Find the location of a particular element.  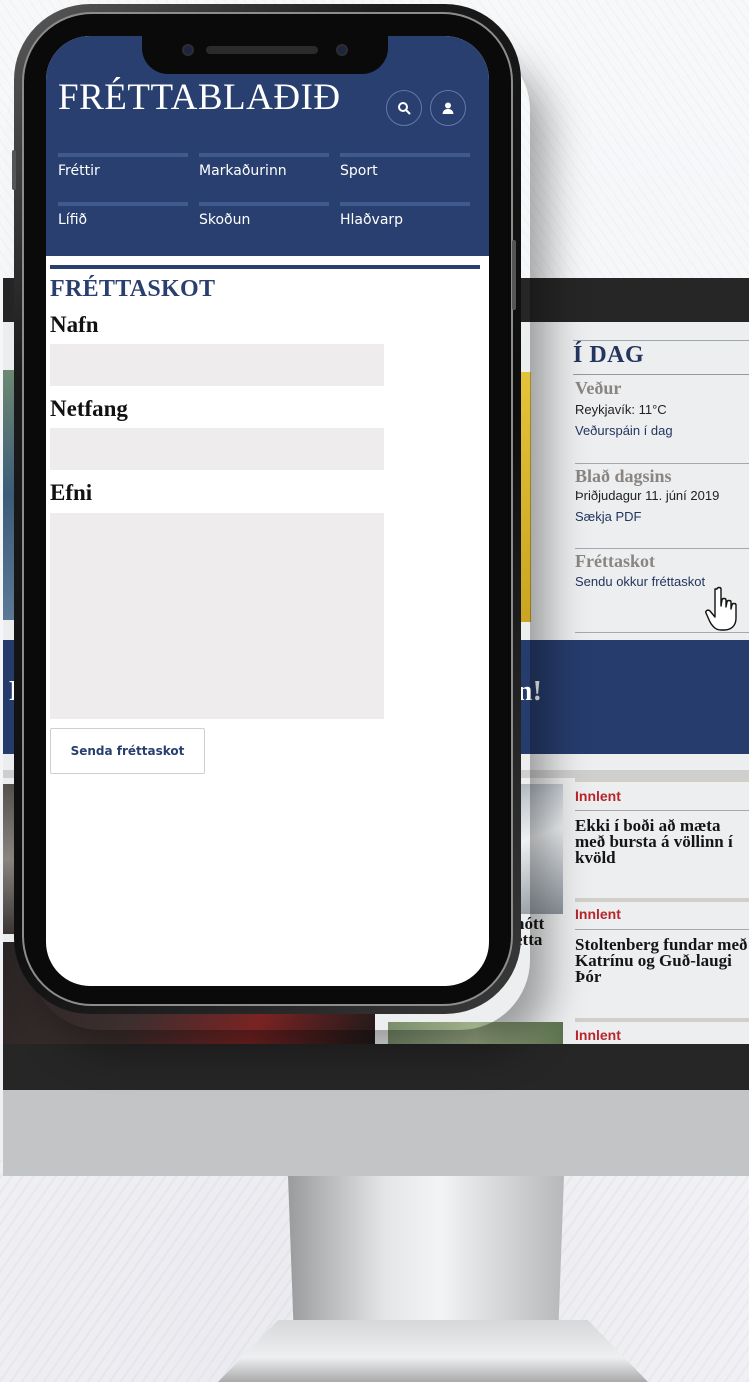

hand-cursor-icon is located at coordinates (721, 608).